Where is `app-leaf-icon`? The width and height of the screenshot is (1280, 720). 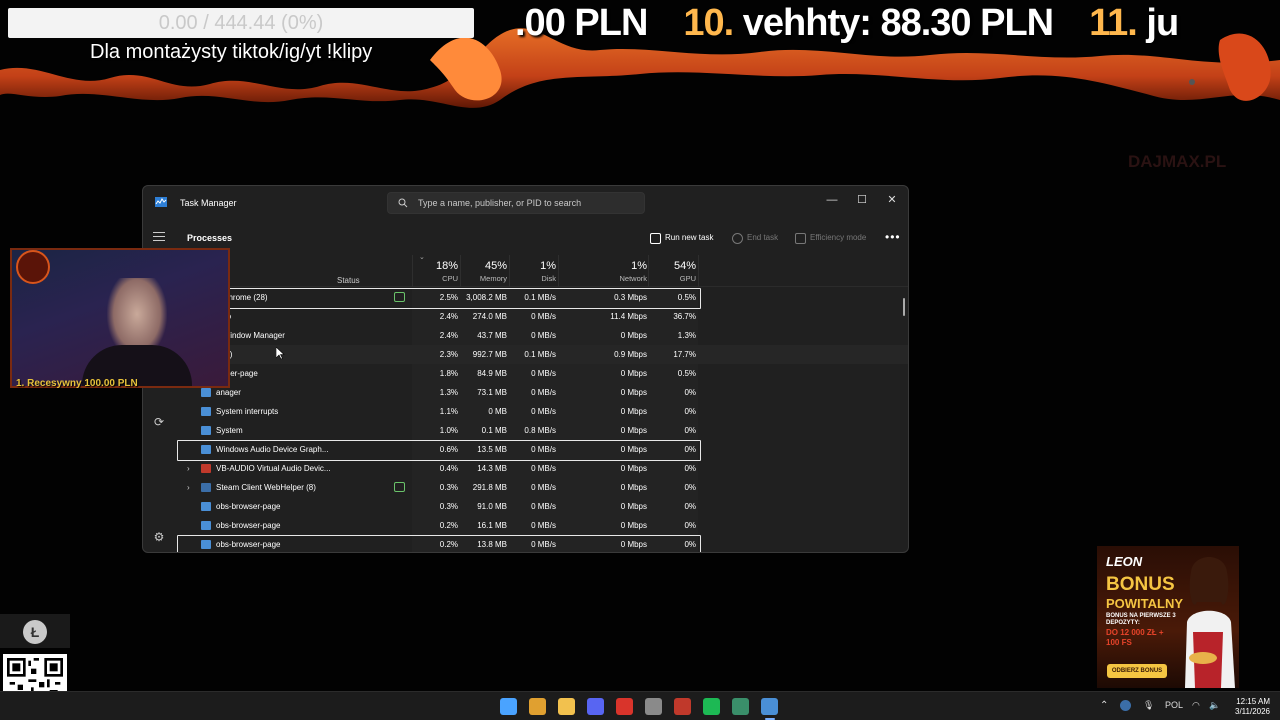
app-leaf-icon is located at coordinates (740, 706).